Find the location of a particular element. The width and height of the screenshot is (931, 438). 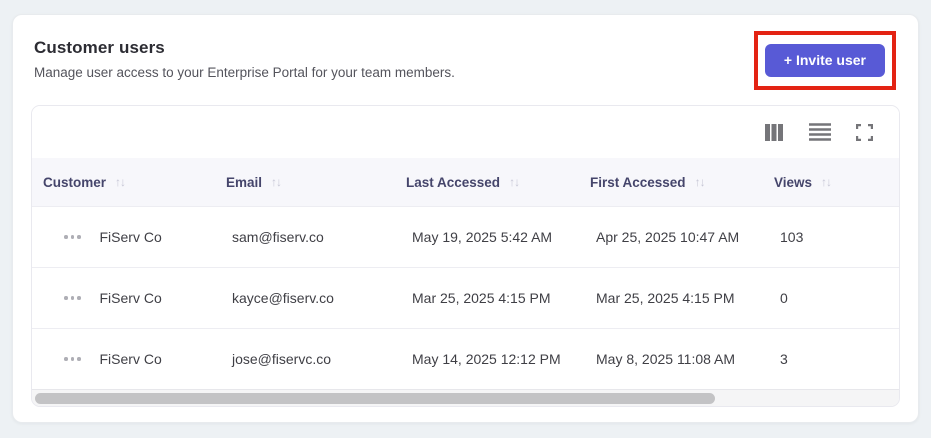

density-button is located at coordinates (820, 132).